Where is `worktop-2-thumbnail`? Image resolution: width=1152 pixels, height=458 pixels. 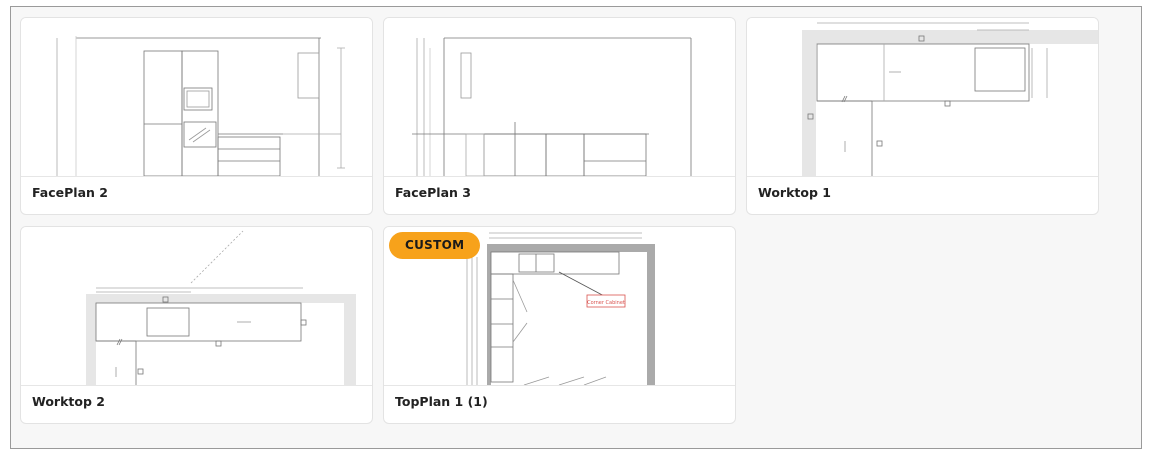
worktop-2-thumbnail is located at coordinates (196, 306).